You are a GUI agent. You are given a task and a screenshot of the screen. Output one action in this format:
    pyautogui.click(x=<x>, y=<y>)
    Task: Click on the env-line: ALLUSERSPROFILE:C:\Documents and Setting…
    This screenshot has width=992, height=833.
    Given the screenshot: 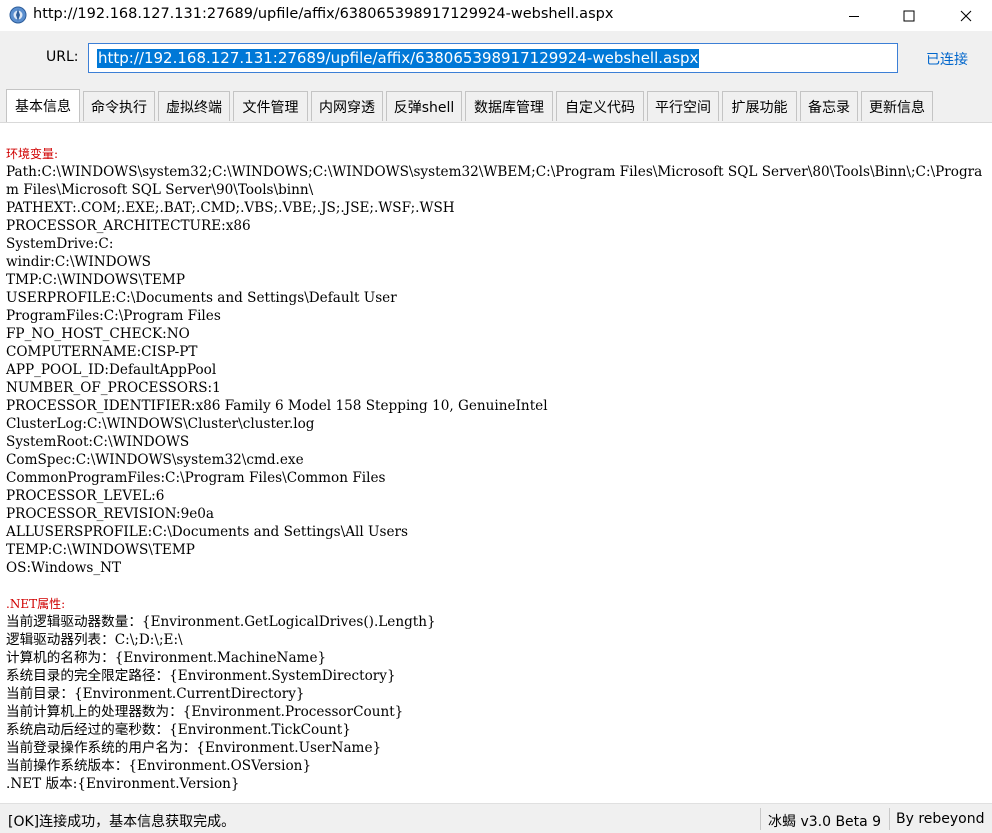 What is the action you would take?
    pyautogui.click(x=207, y=532)
    